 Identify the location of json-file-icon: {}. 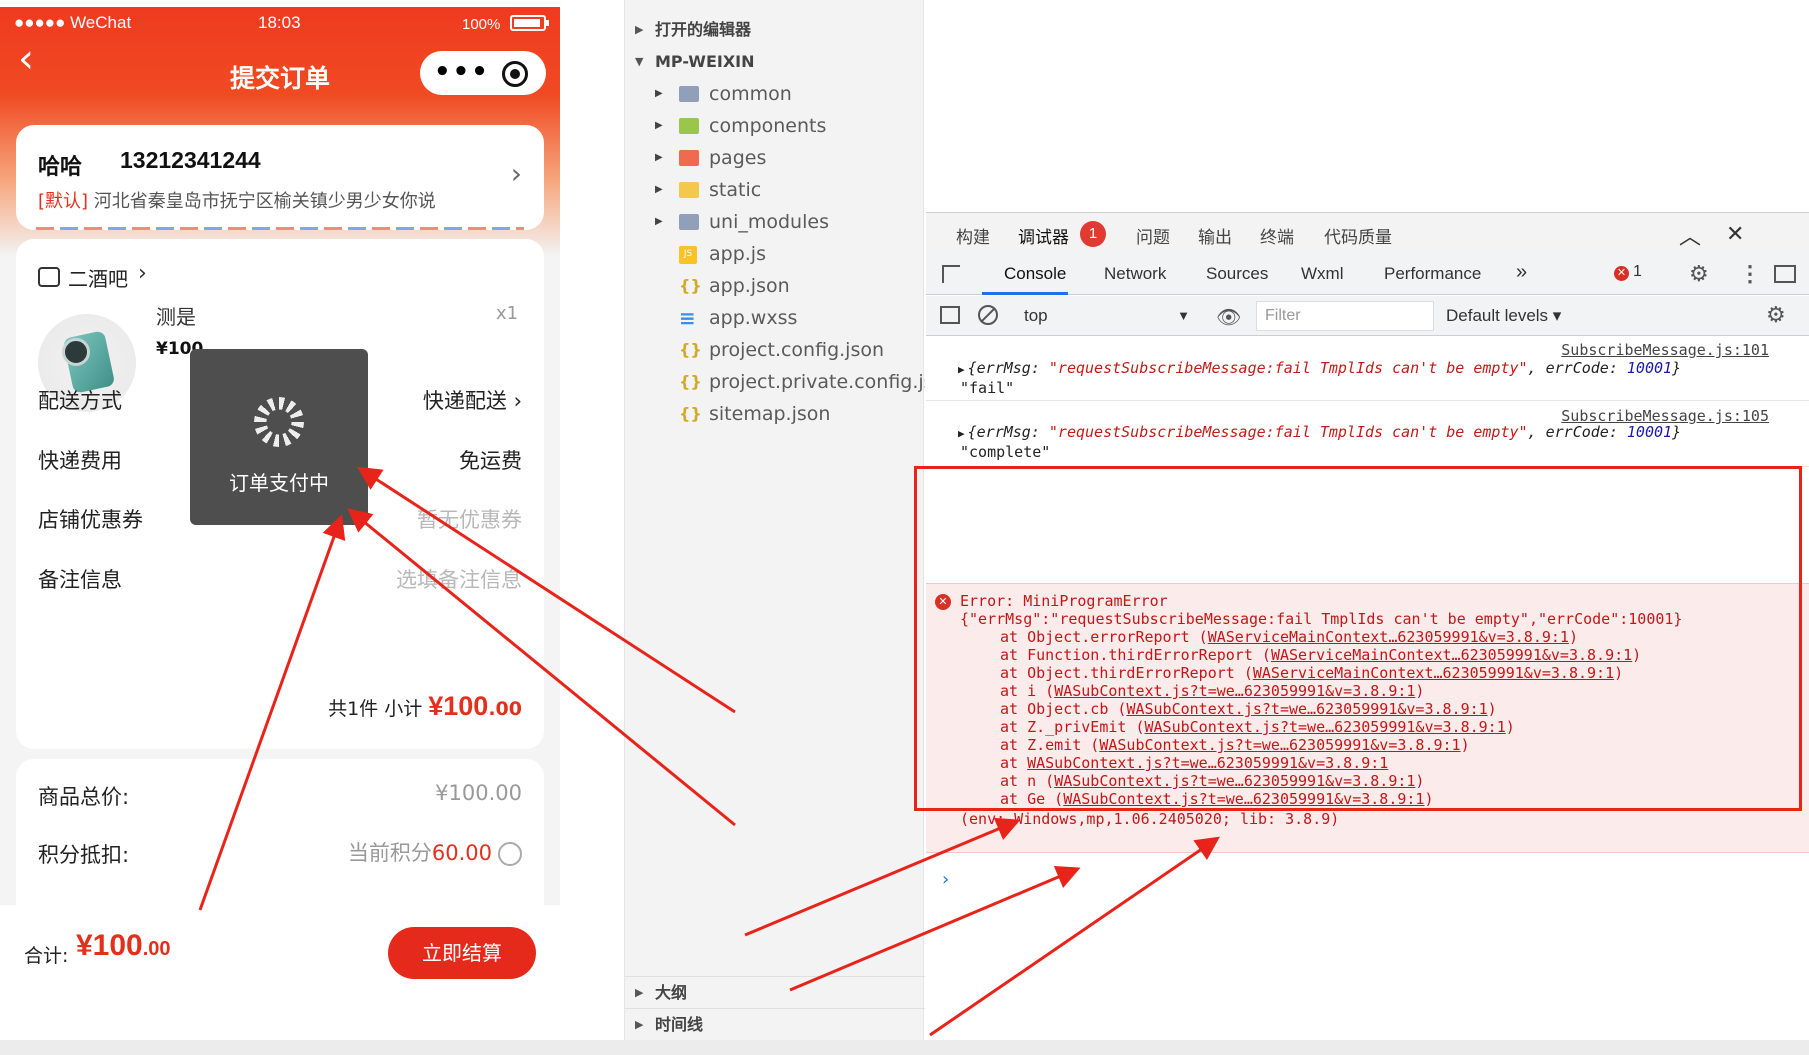
(690, 285).